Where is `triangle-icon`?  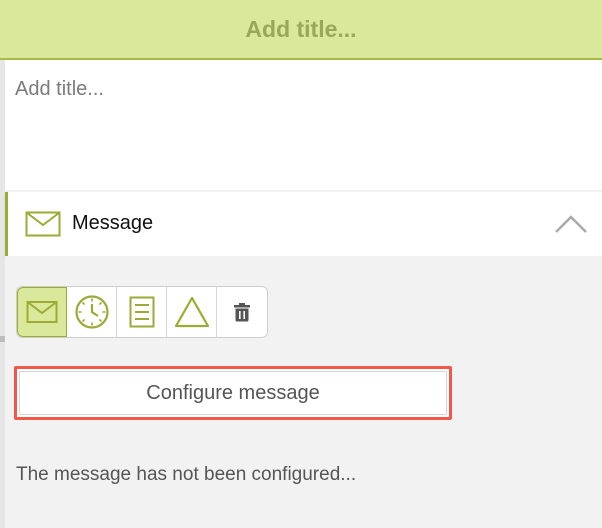 triangle-icon is located at coordinates (191, 312).